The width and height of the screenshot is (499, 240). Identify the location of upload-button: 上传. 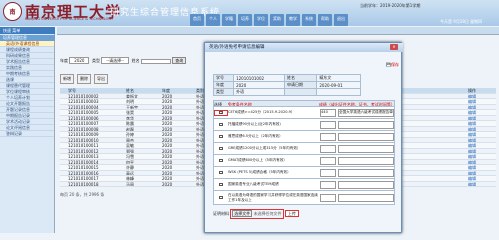
(291, 213).